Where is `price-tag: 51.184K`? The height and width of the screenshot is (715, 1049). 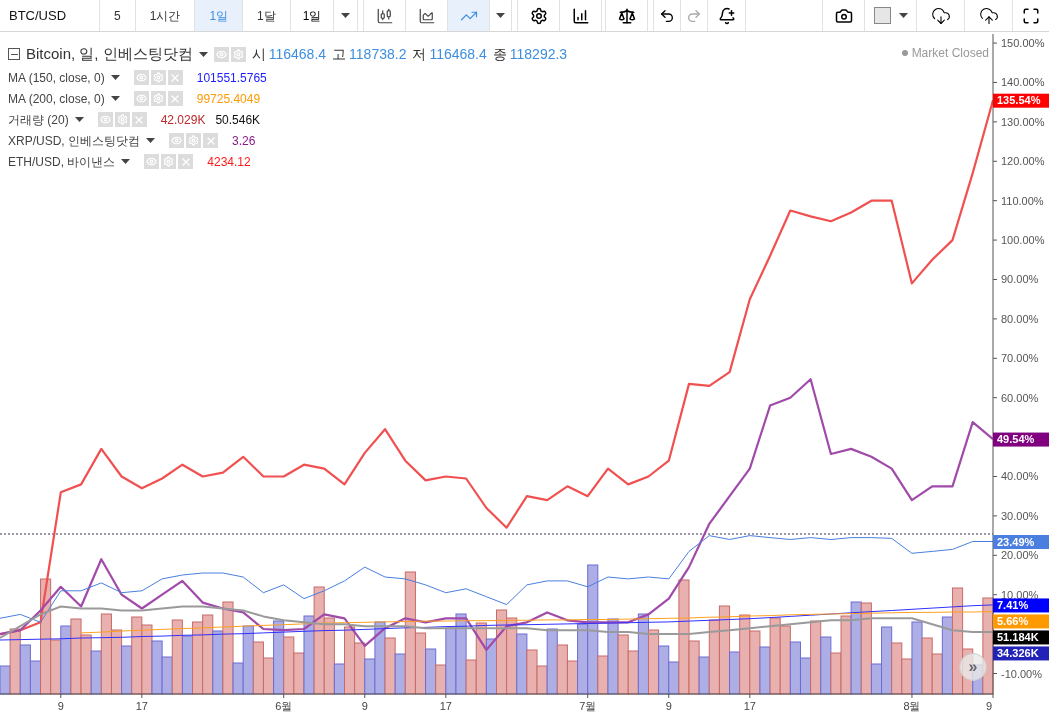 price-tag: 51.184K is located at coordinates (1021, 637).